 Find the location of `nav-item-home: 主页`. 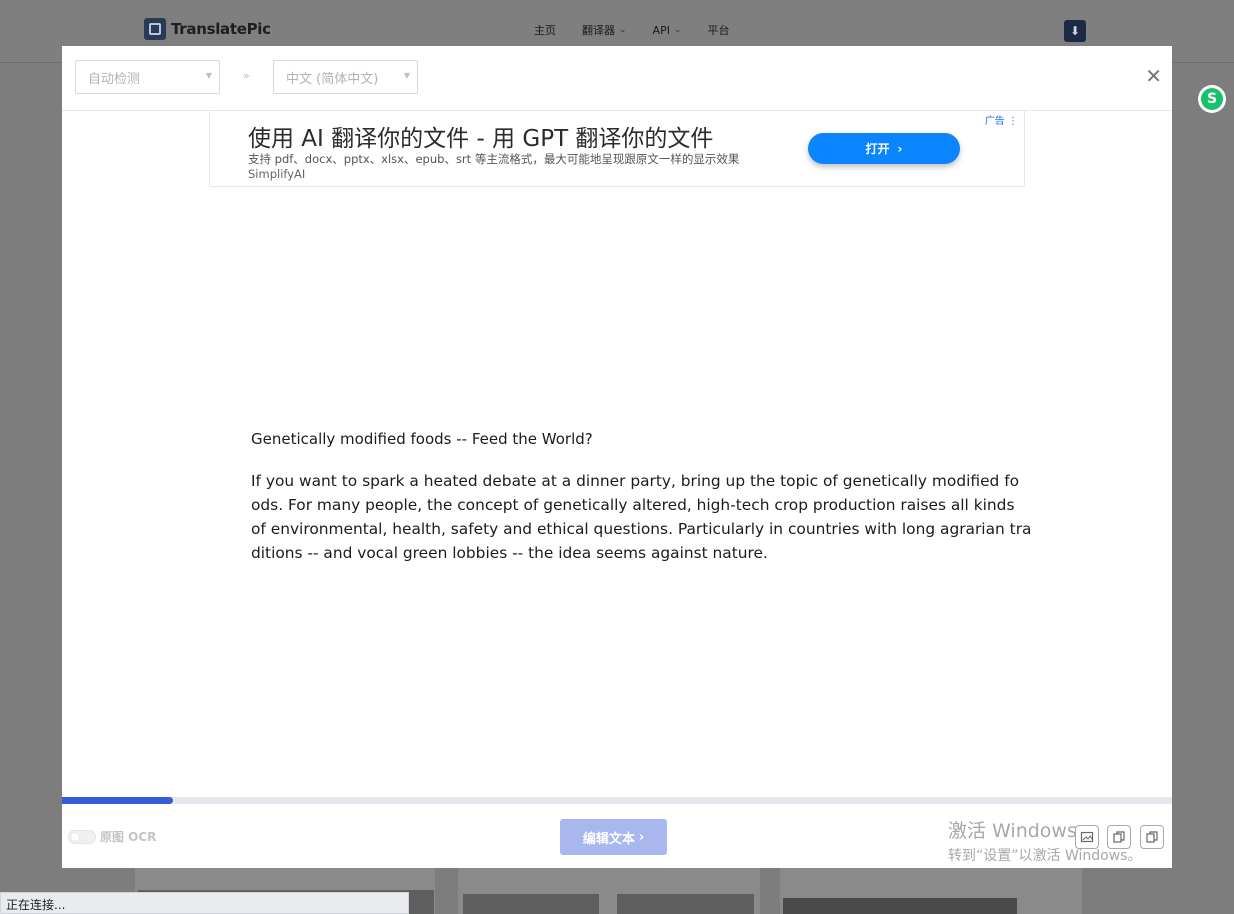

nav-item-home: 主页 is located at coordinates (545, 30).